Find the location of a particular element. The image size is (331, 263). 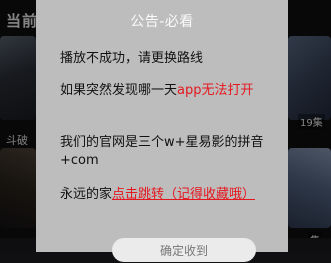

notice-line-home: 永远的家点击跳转（记得收藏哦） is located at coordinates (166, 195).